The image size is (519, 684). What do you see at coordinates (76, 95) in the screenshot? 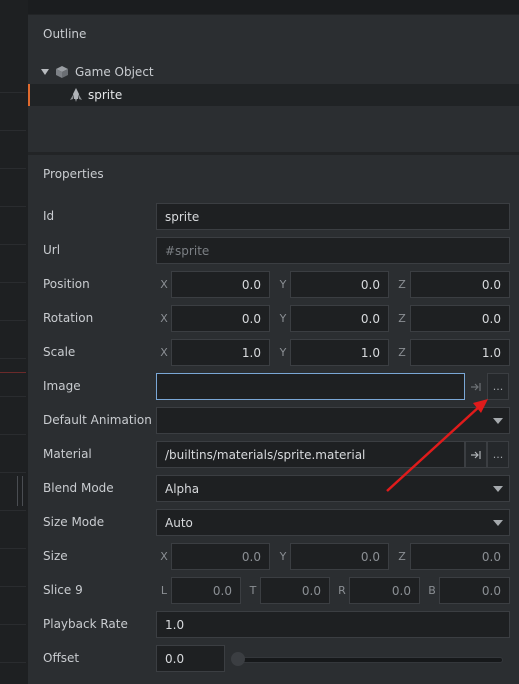
I see `sprite-icon` at bounding box center [76, 95].